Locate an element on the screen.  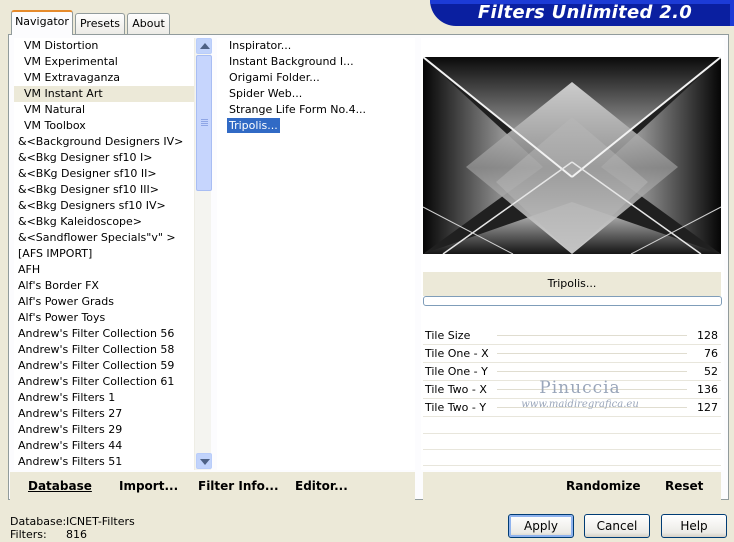
progress-bar is located at coordinates (572, 301).